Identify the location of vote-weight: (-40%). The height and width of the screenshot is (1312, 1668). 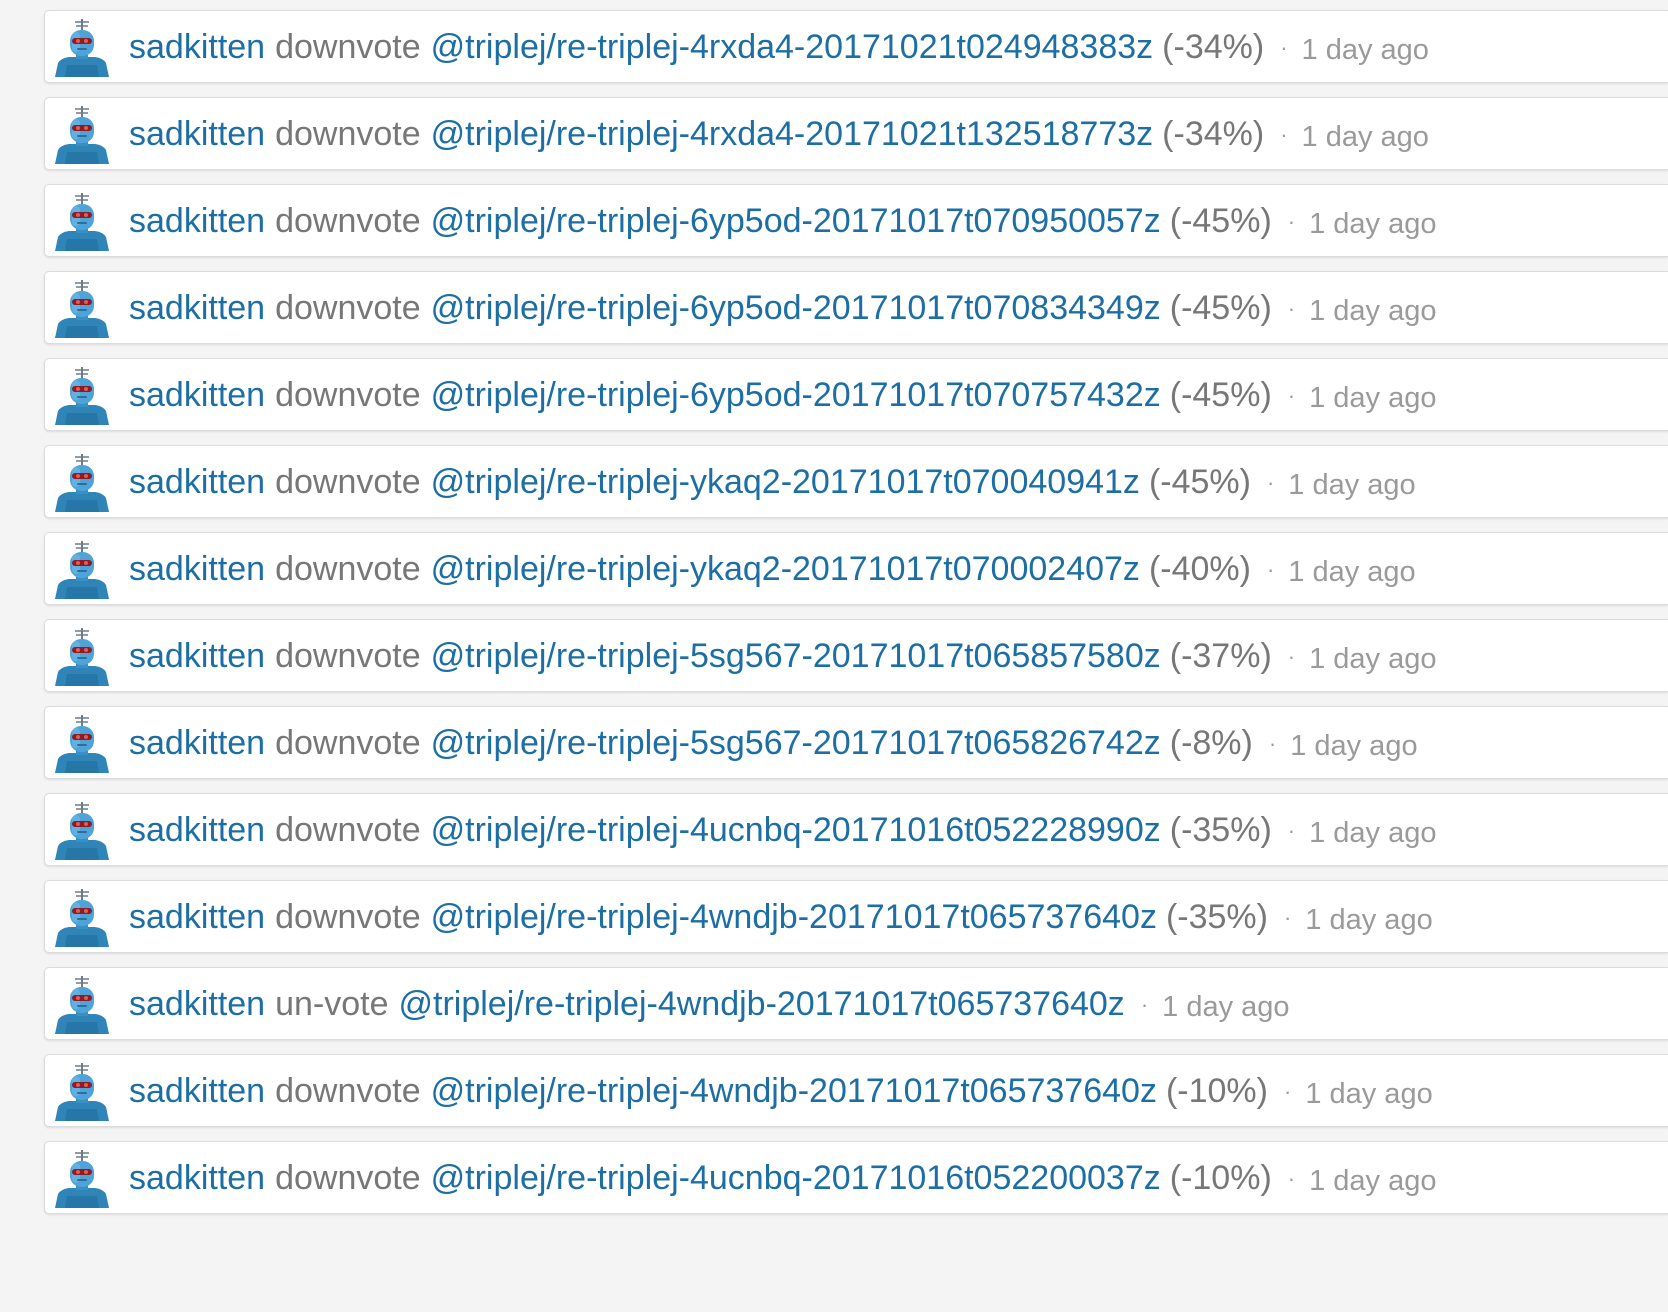
(1199, 568).